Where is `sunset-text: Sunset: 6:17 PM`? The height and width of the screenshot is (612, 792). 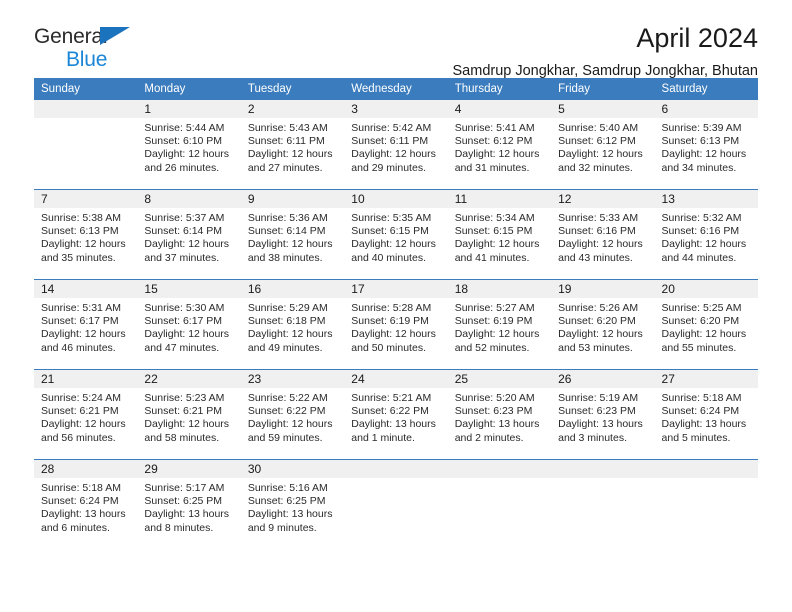 sunset-text: Sunset: 6:17 PM is located at coordinates (80, 321).